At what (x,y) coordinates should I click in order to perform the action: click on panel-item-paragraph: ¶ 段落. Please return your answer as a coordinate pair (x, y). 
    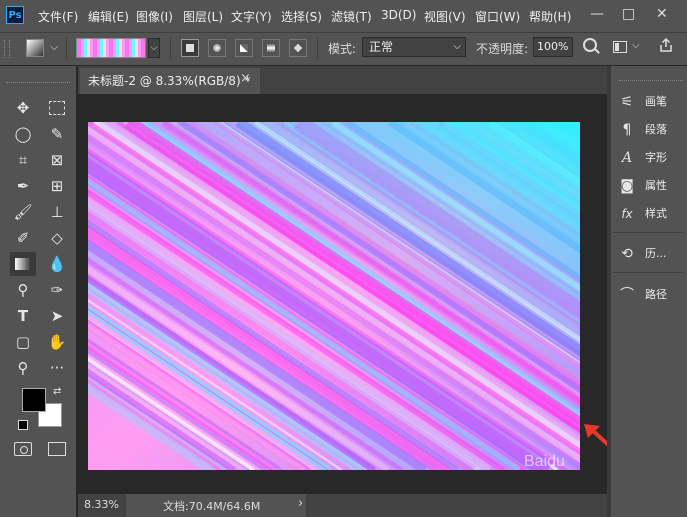
    Looking at the image, I should click on (650, 130).